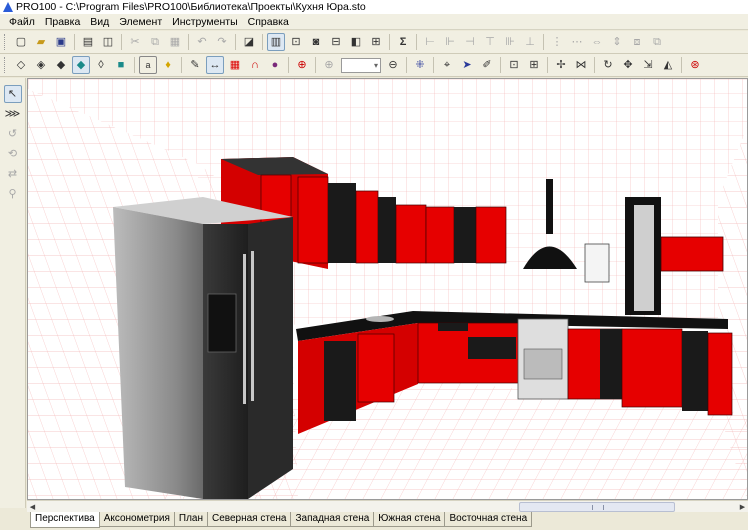 The width and height of the screenshot is (748, 530). Describe the element at coordinates (268, 22) in the screenshot. I see `menu-help: Справка` at that location.